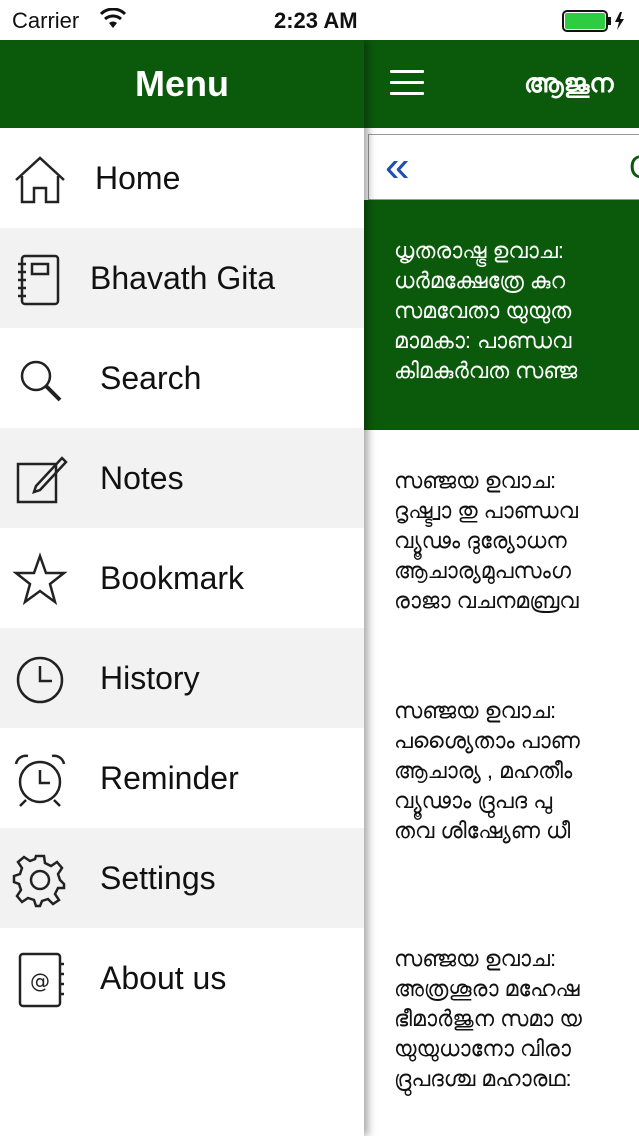 This screenshot has width=639, height=1136. I want to click on status-bar: Carrier 2:23 AM, so click(319, 20).